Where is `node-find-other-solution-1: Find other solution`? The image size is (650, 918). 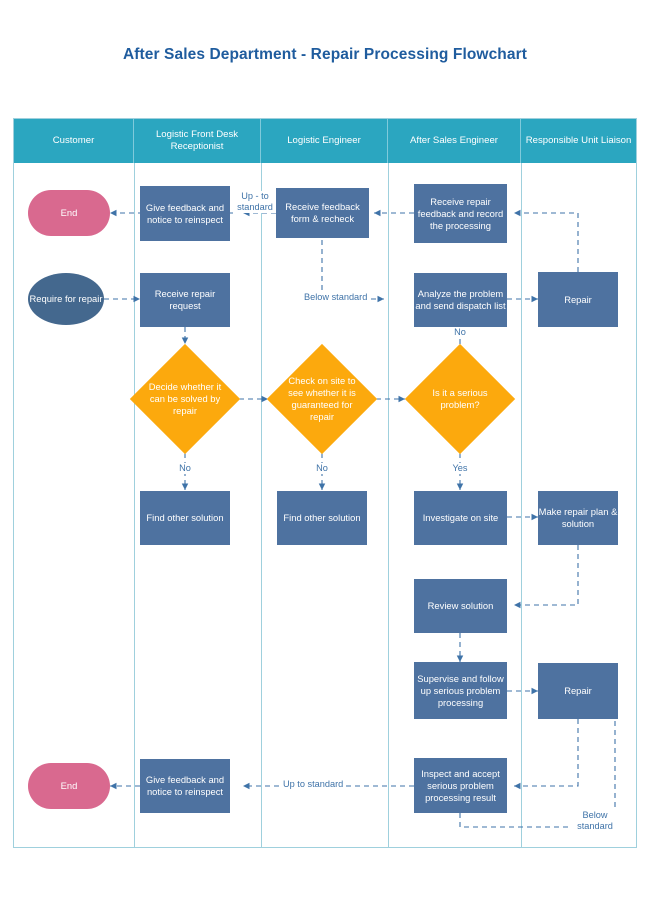
node-find-other-solution-1: Find other solution is located at coordinates (185, 518).